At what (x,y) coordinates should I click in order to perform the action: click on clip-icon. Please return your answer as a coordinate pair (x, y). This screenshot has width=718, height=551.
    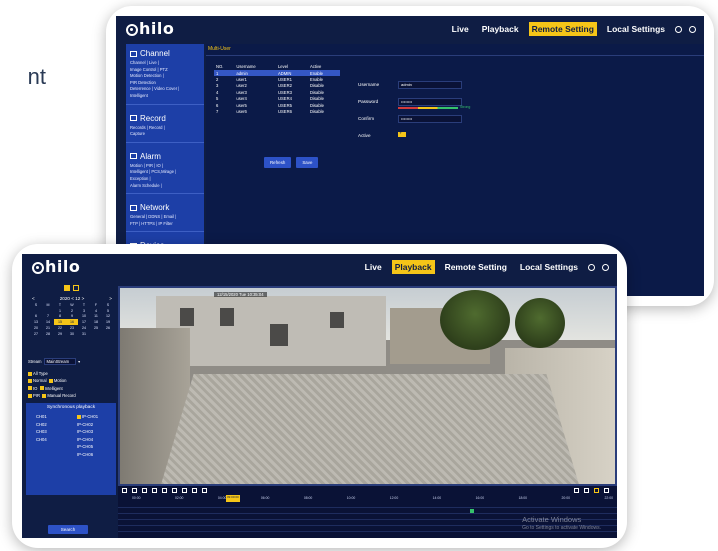
    Looking at the image, I should click on (184, 490).